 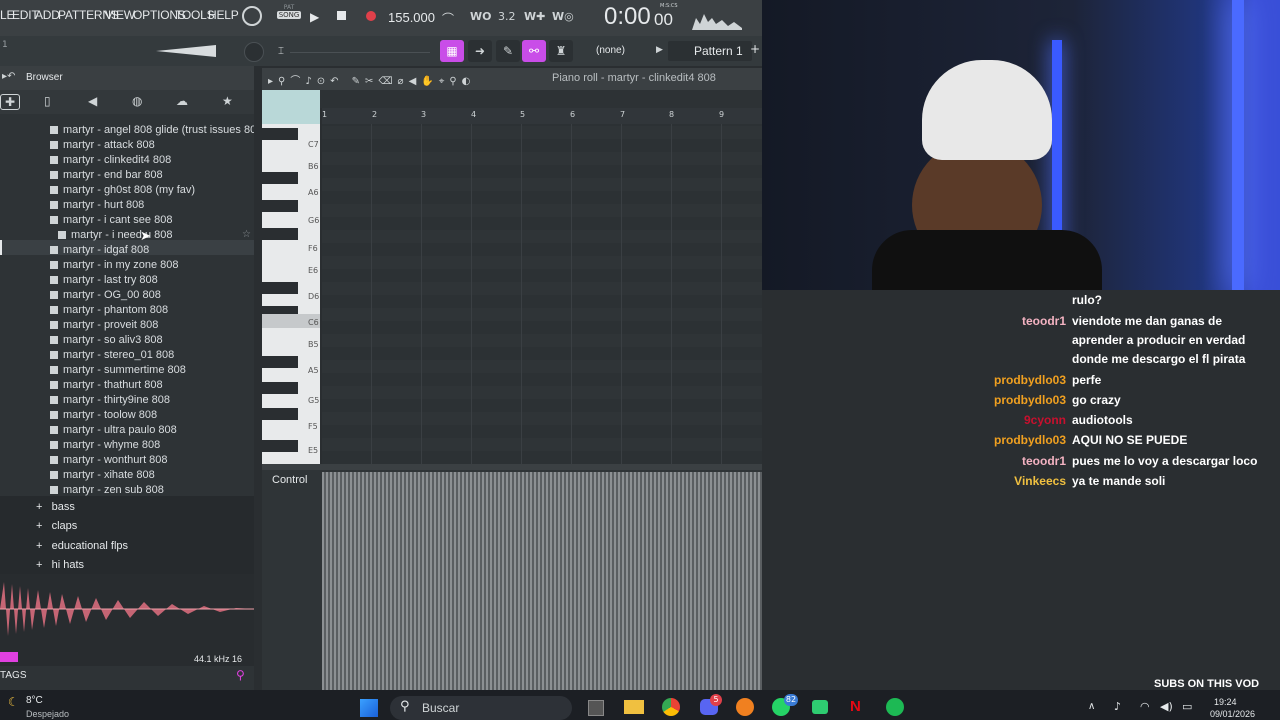 I want to click on file-item: martyr - last try 808, so click(x=104, y=281).